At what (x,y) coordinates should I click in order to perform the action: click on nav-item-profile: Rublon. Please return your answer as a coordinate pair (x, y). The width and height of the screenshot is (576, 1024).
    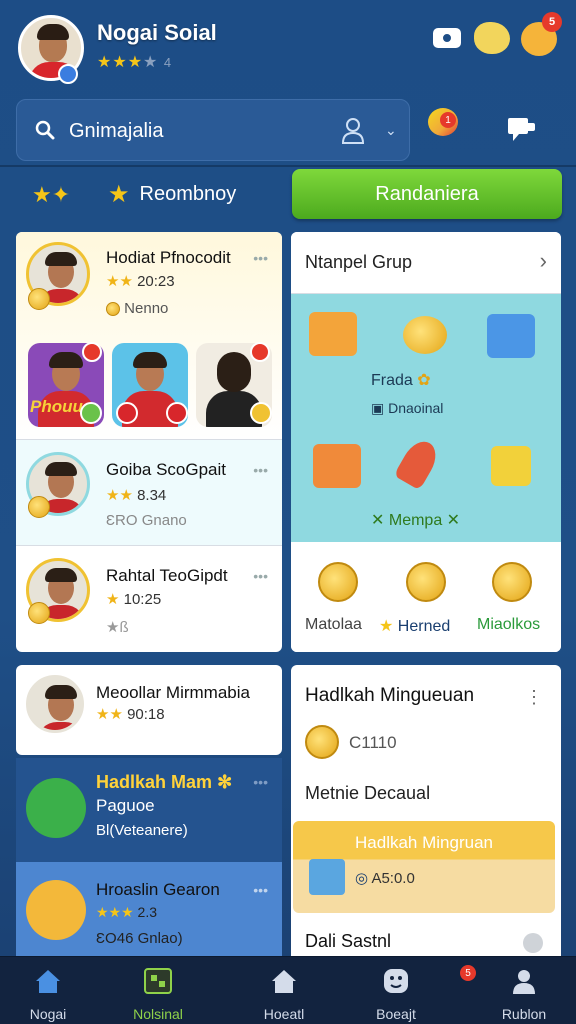
    Looking at the image, I should click on (524, 990).